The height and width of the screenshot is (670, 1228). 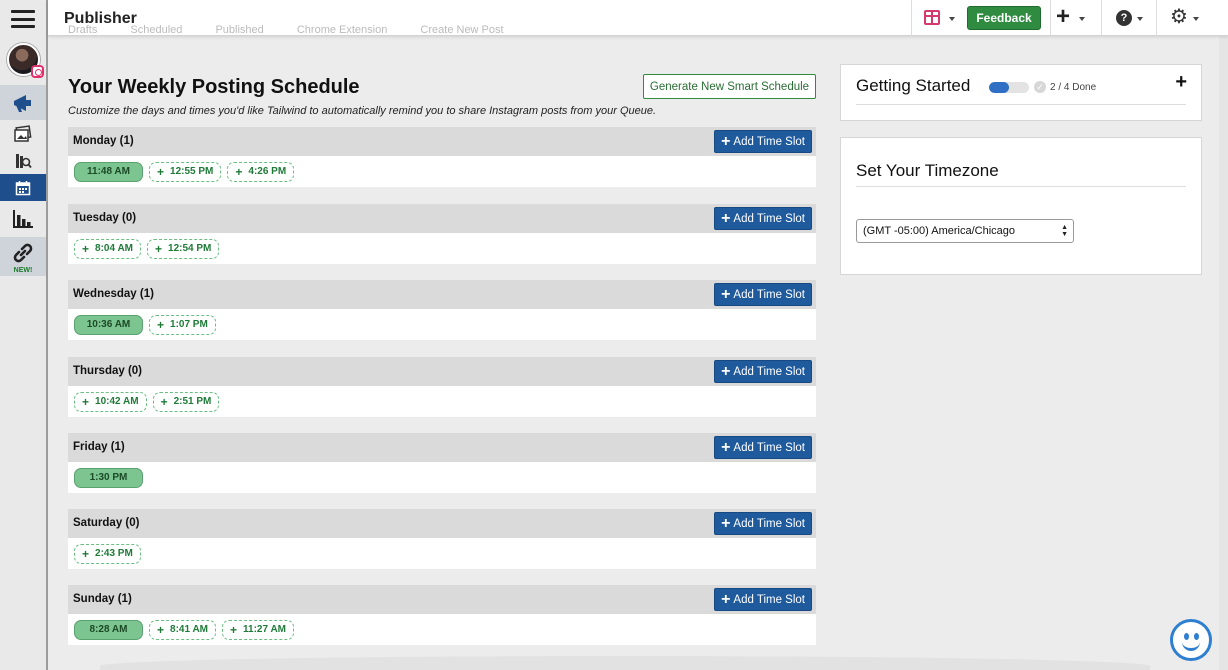 What do you see at coordinates (442, 477) in the screenshot?
I see `time-slots: 1:30 PM` at bounding box center [442, 477].